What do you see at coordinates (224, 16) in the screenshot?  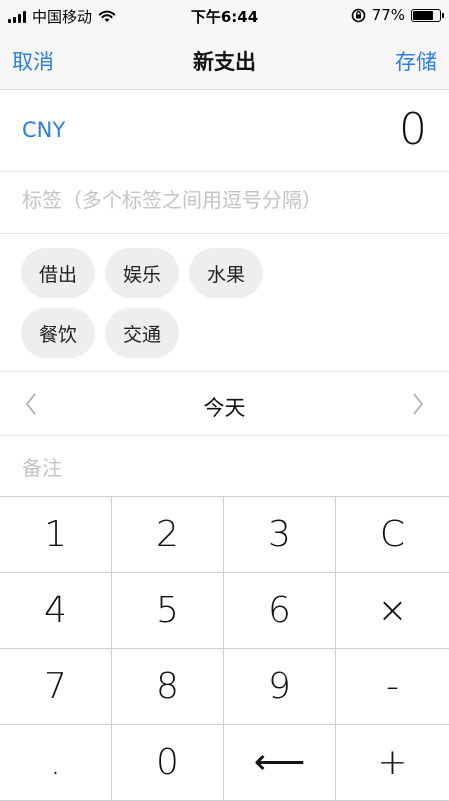 I see `status-bar: 中国移动 下午6:44 77%` at bounding box center [224, 16].